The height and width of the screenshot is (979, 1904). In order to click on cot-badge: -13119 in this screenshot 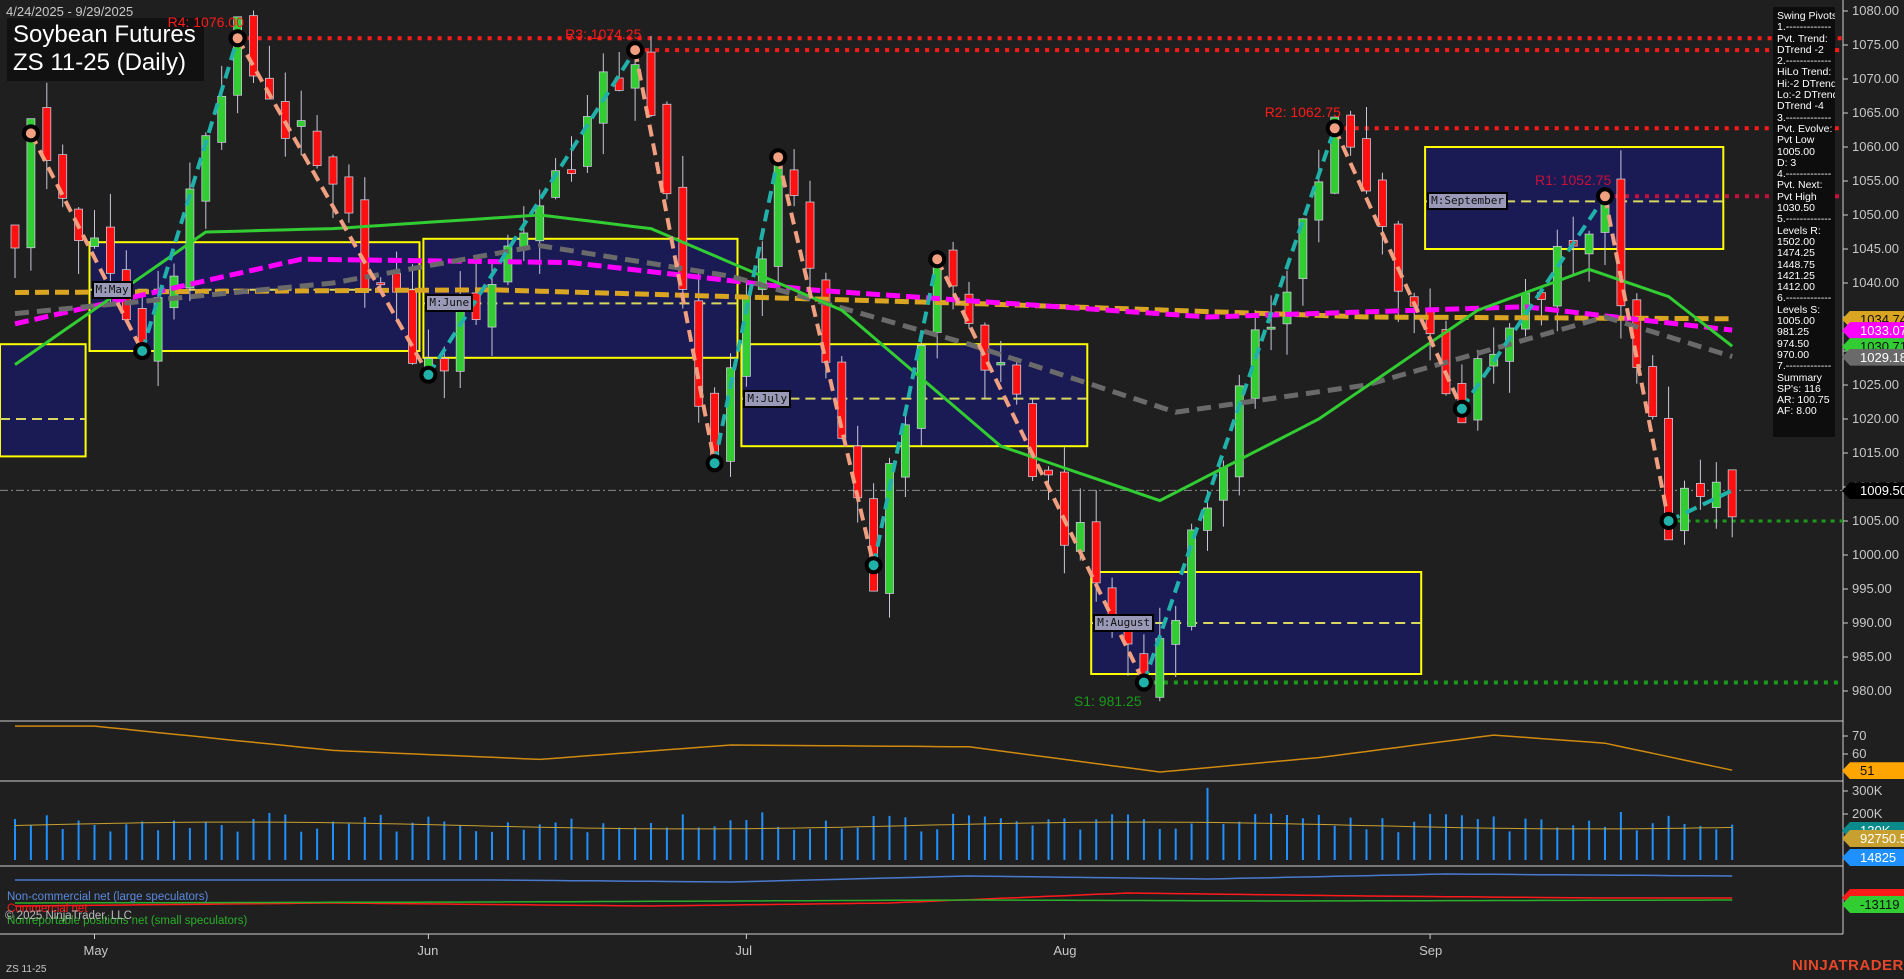, I will do `click(1873, 904)`.